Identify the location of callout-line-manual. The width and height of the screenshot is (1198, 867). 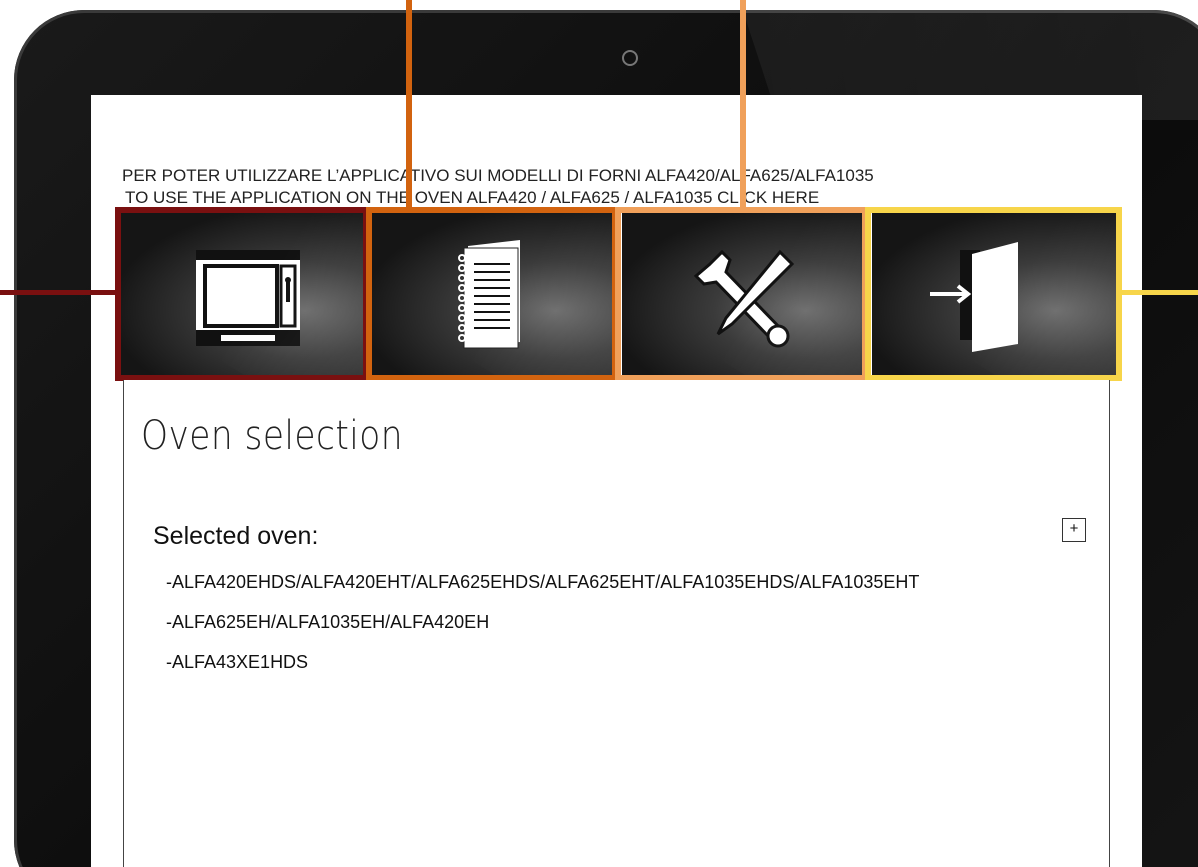
(409, 105).